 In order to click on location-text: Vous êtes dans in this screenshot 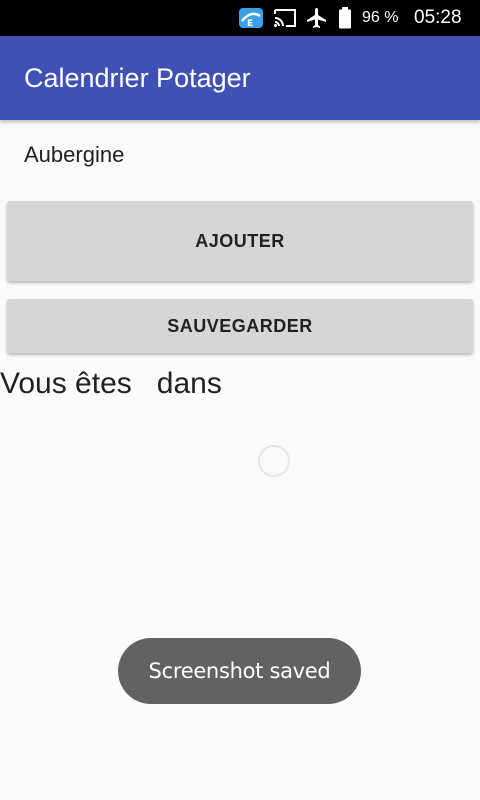, I will do `click(111, 383)`.